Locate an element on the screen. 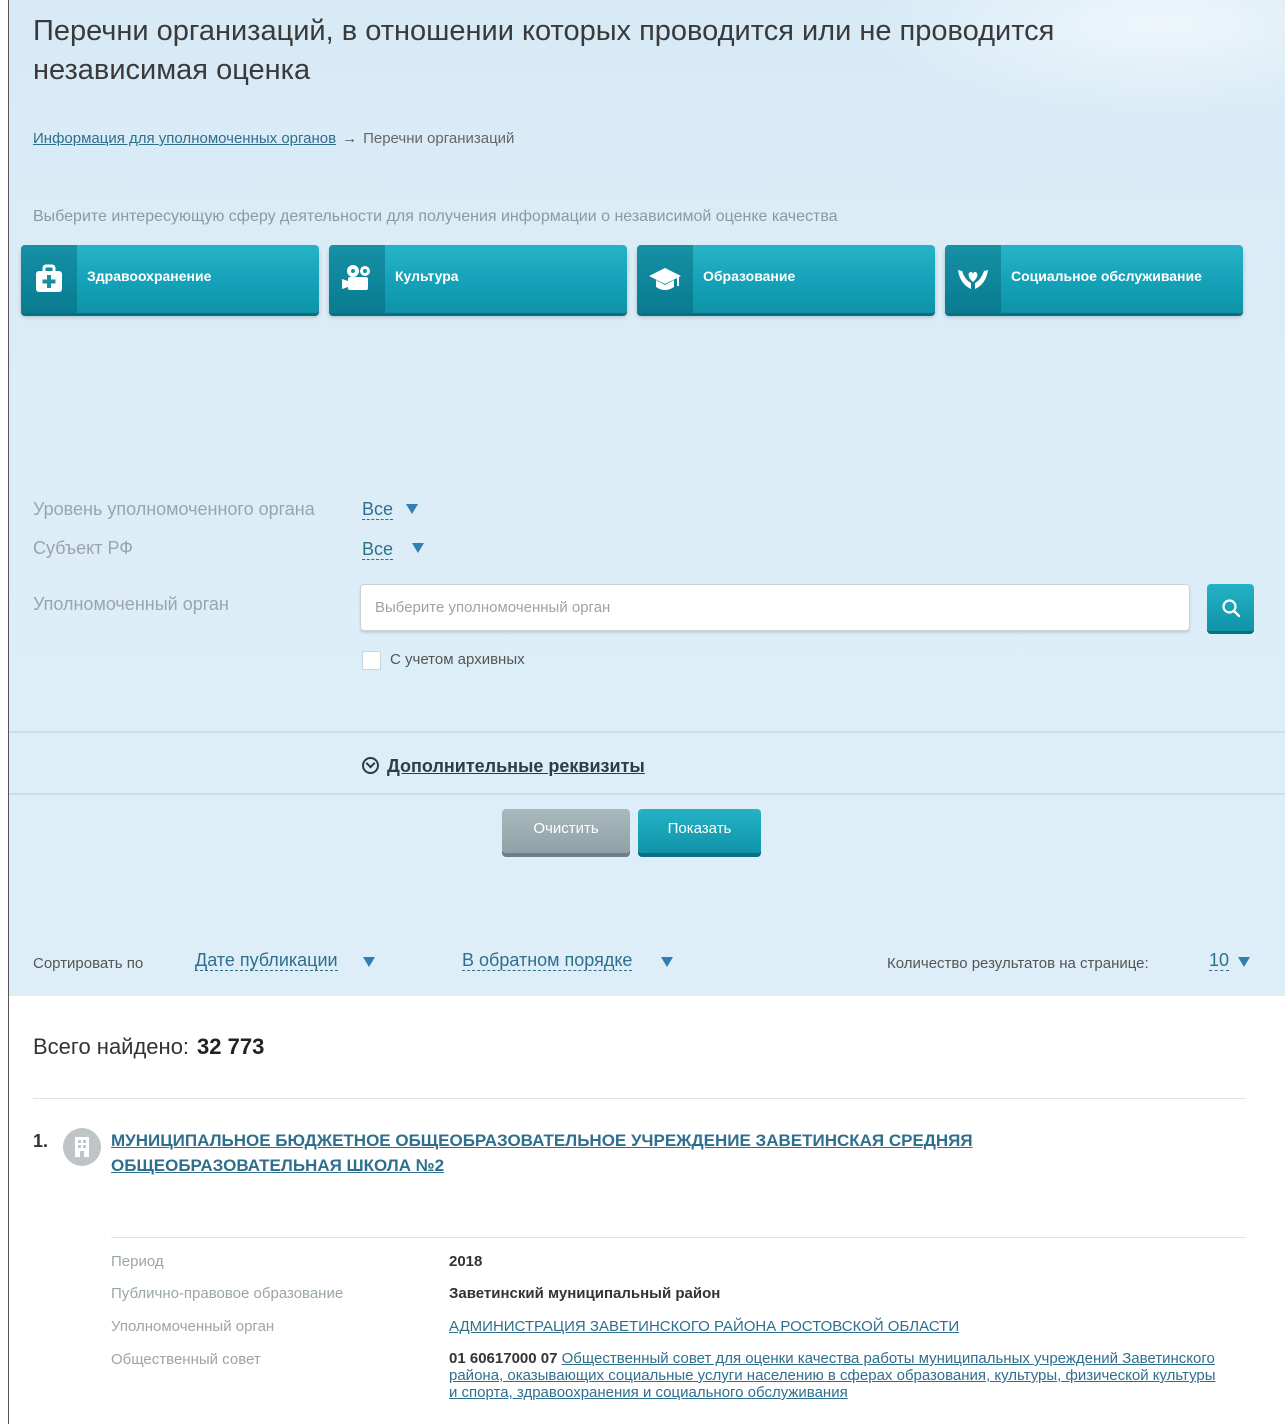  sort-order-select: В обратном порядке is located at coordinates (547, 960).